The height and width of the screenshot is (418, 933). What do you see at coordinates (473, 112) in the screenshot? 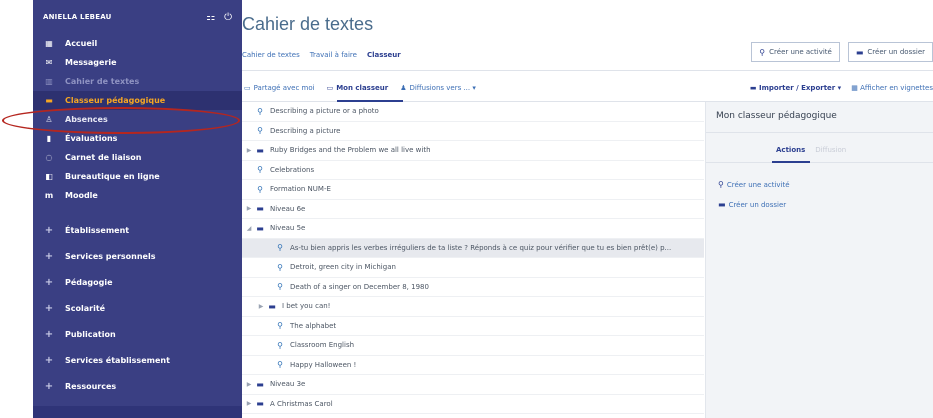
I see `activity-row: ⚲ Describing a picture or a photo` at bounding box center [473, 112].